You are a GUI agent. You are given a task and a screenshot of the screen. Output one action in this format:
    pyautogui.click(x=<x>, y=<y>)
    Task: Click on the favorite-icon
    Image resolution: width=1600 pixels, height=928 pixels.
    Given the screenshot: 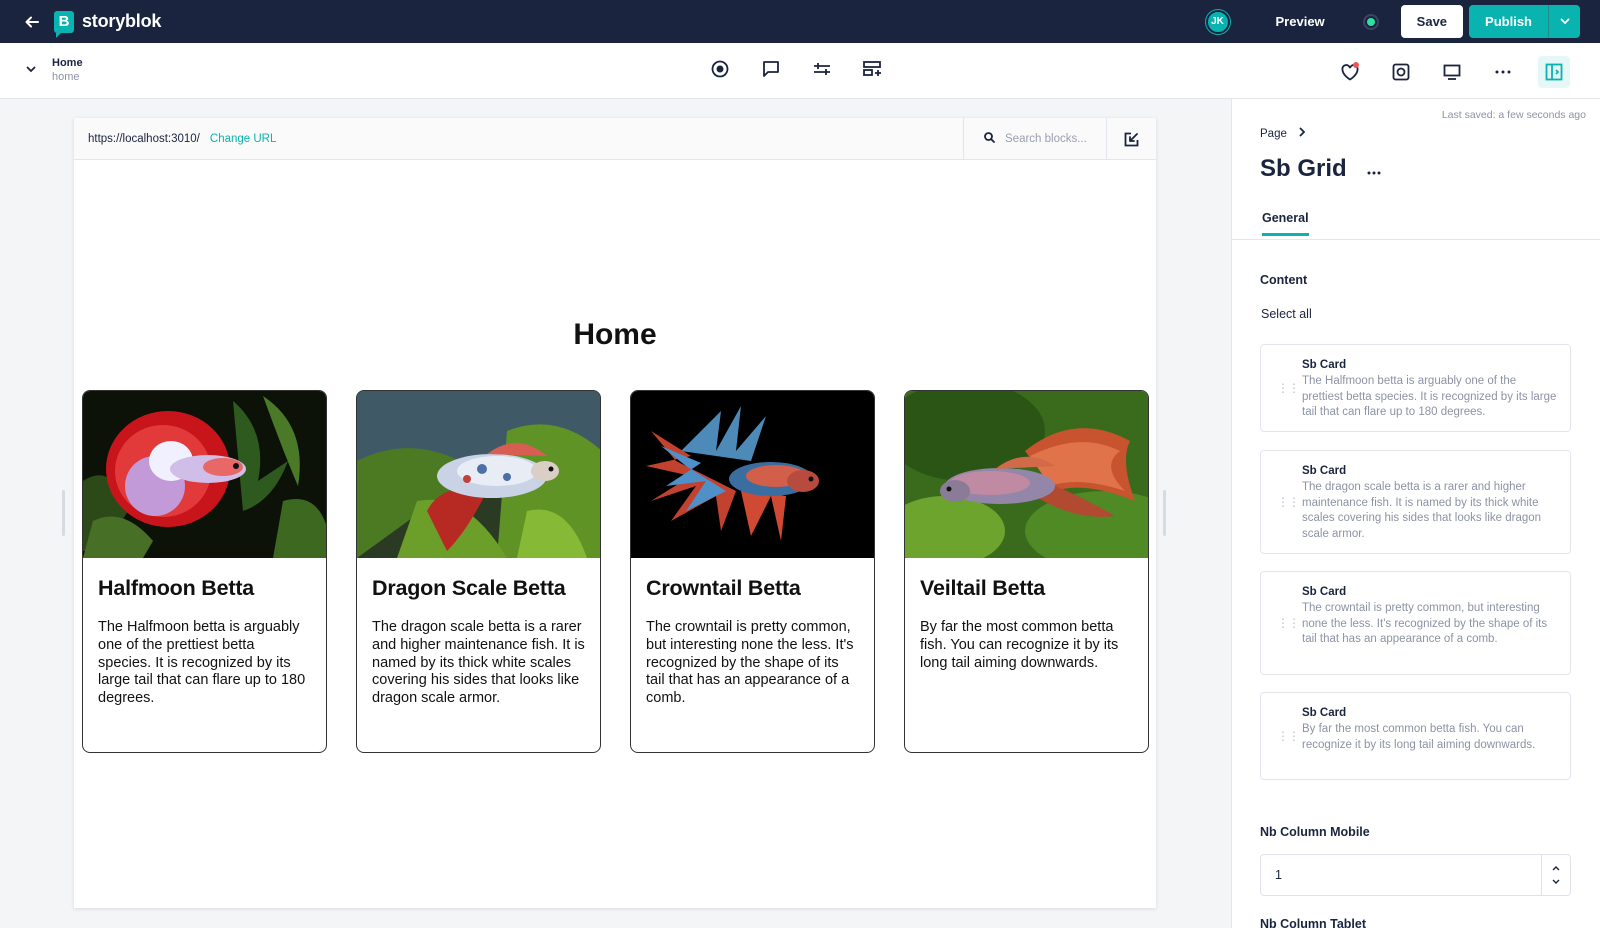 What is the action you would take?
    pyautogui.click(x=1350, y=72)
    